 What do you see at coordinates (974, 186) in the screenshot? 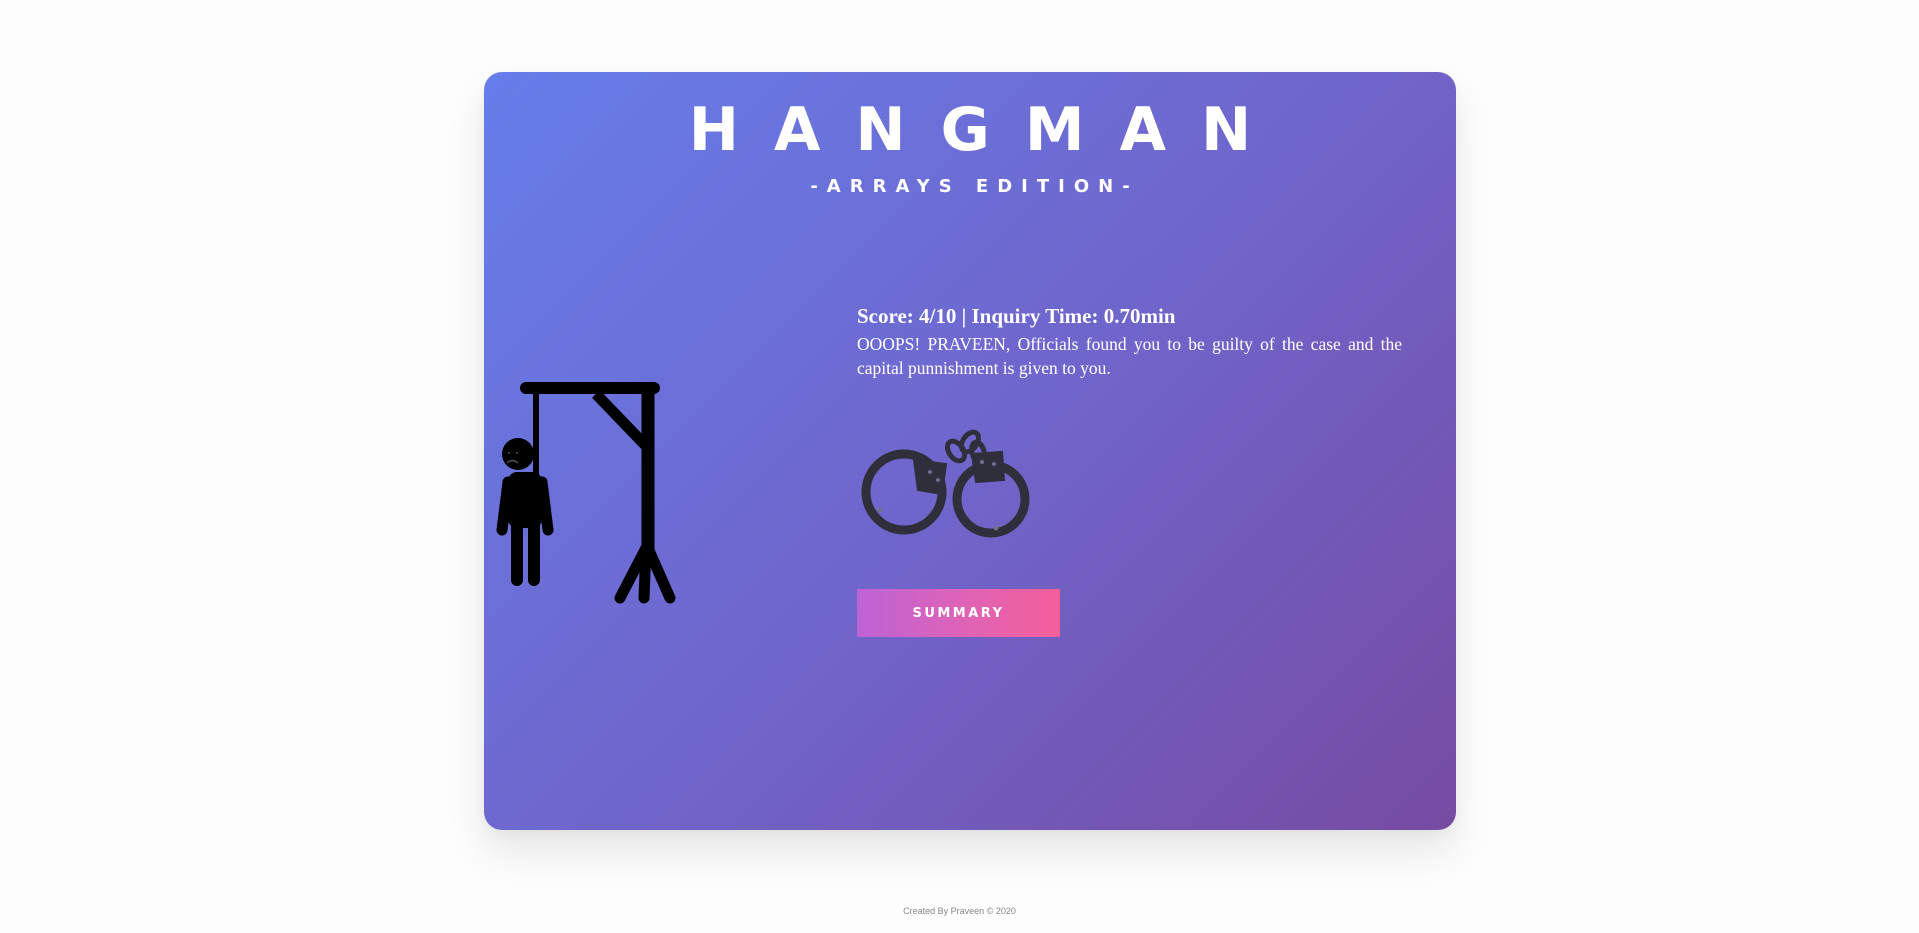
I see `game-subtitle: -ARRAYS EDITION-` at bounding box center [974, 186].